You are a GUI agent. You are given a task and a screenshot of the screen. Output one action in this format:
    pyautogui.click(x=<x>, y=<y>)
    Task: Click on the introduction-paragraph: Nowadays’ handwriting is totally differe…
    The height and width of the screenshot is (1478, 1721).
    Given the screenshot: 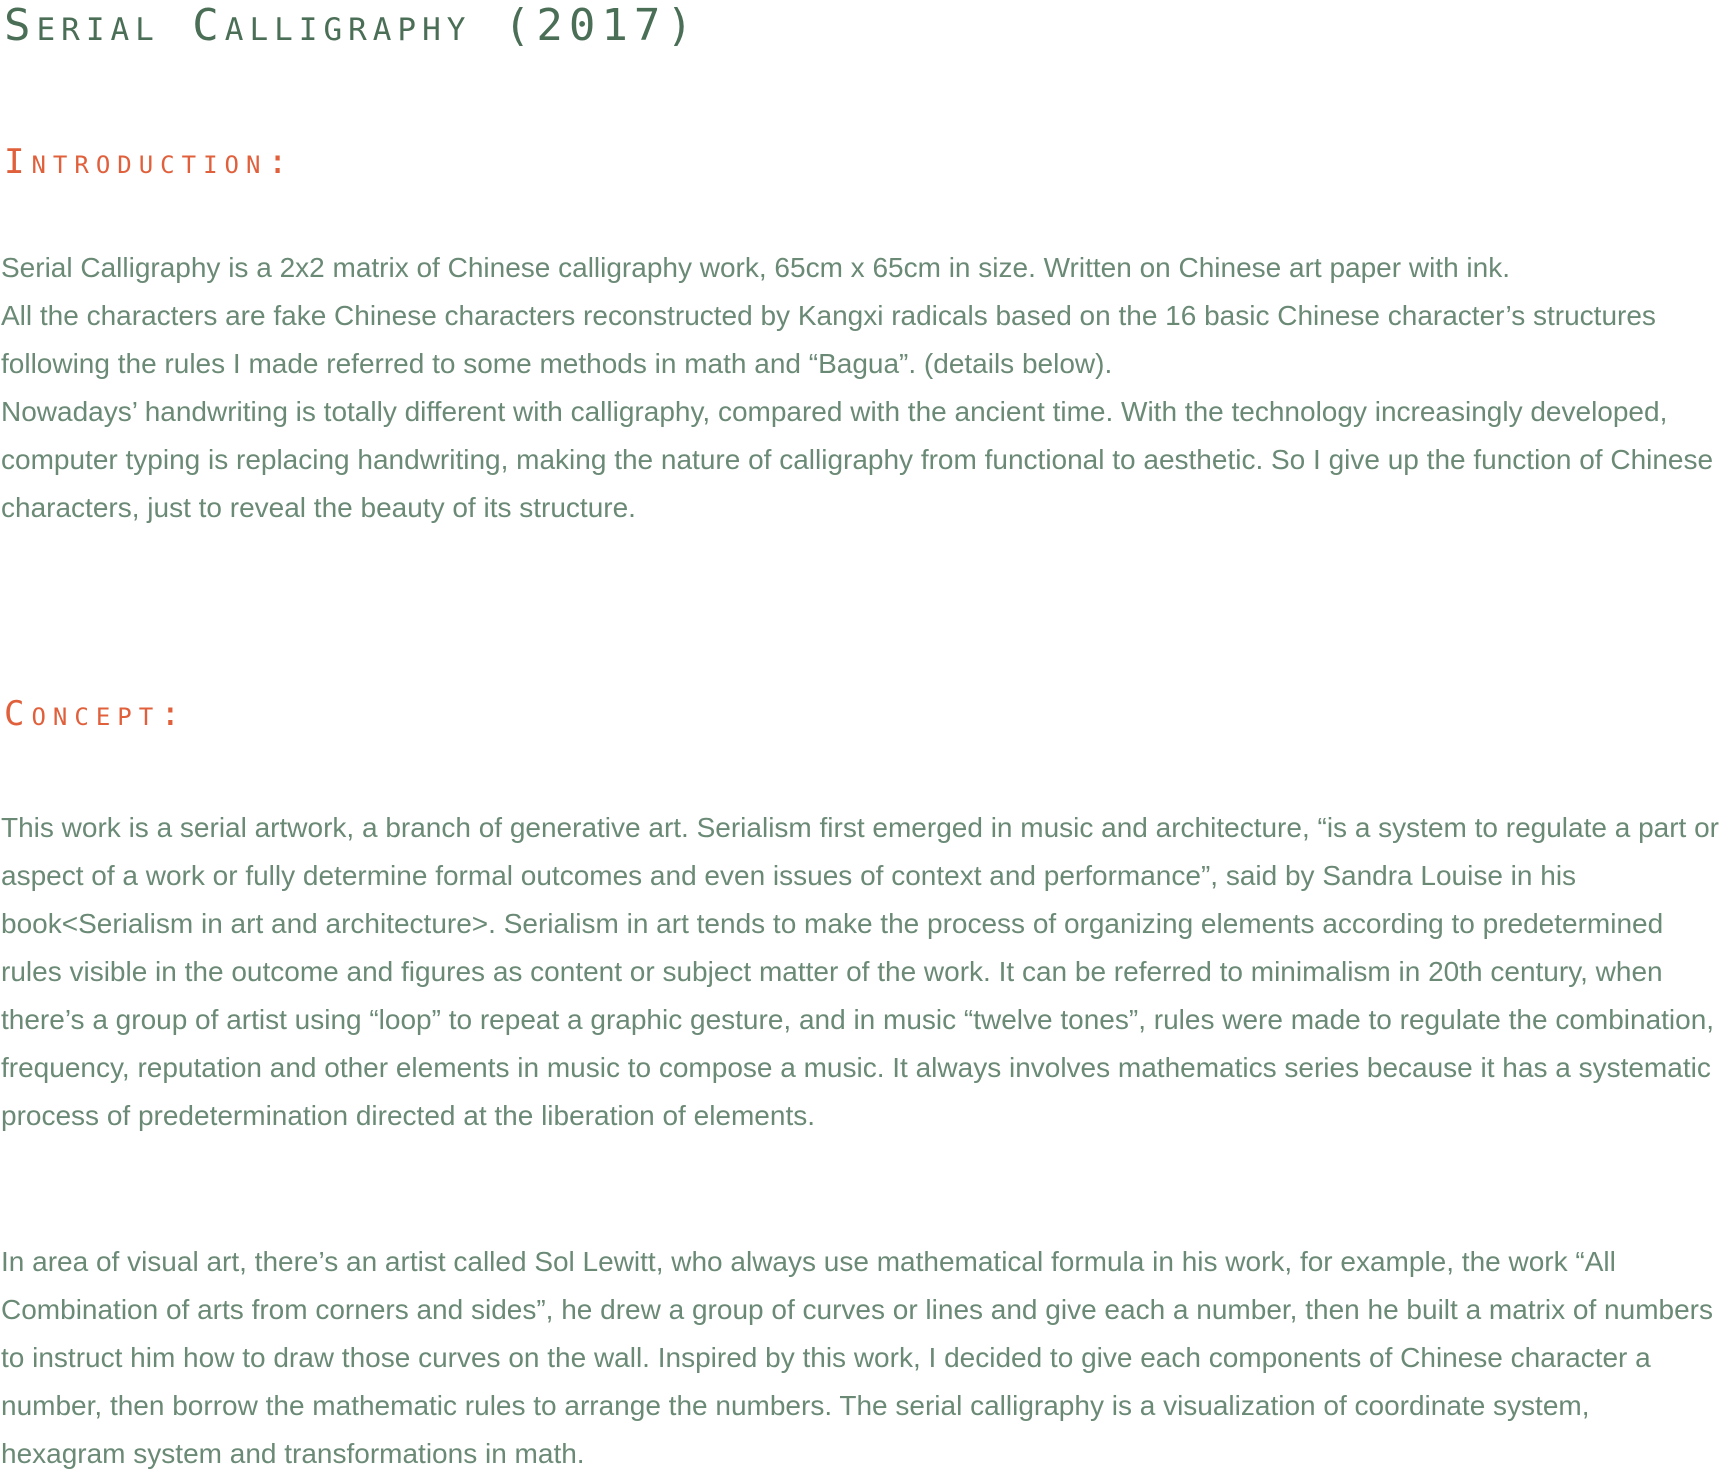 What is the action you would take?
    pyautogui.click(x=857, y=459)
    